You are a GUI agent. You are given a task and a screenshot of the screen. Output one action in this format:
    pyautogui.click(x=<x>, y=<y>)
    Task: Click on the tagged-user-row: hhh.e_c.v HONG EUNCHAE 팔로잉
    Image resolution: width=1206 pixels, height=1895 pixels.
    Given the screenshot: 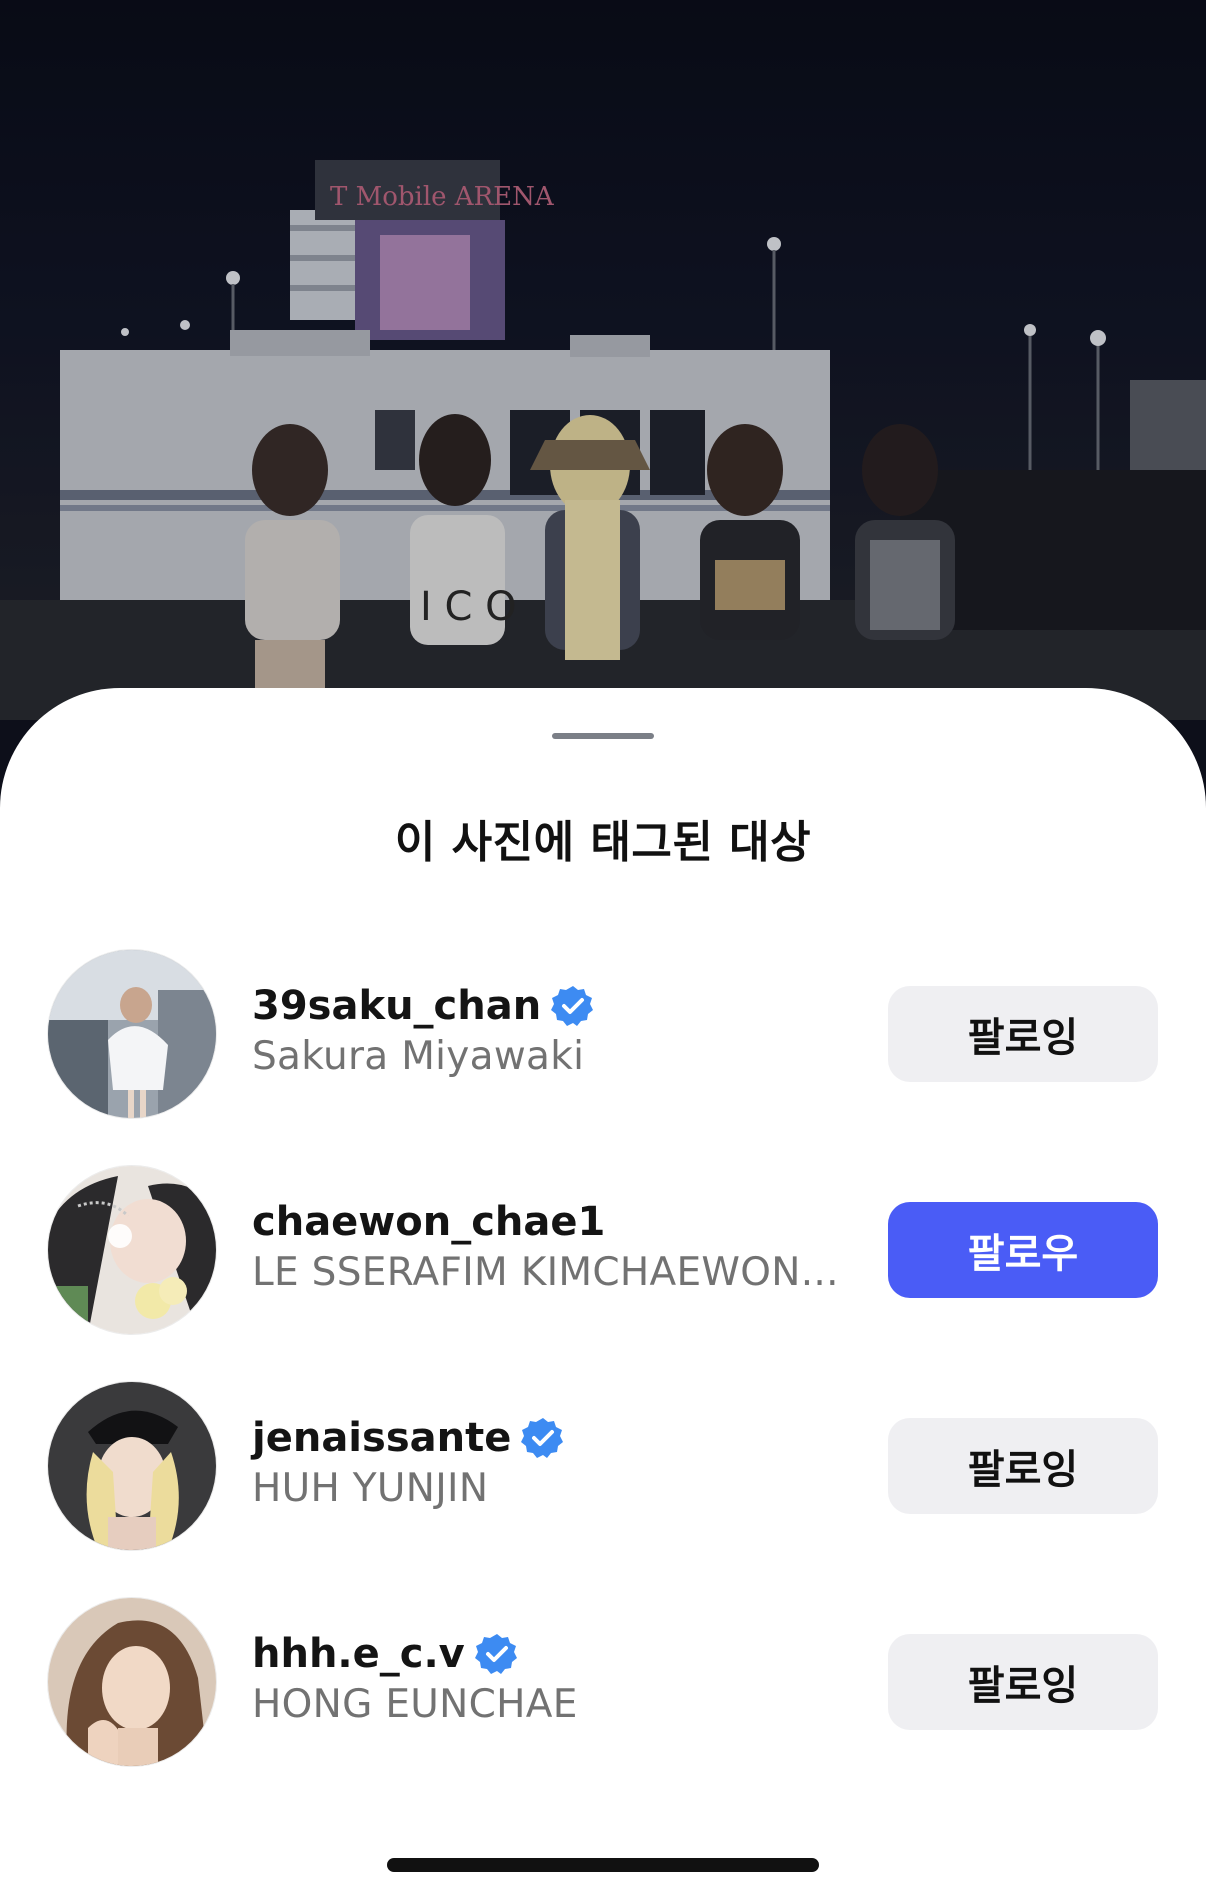 What is the action you would take?
    pyautogui.click(x=603, y=1706)
    